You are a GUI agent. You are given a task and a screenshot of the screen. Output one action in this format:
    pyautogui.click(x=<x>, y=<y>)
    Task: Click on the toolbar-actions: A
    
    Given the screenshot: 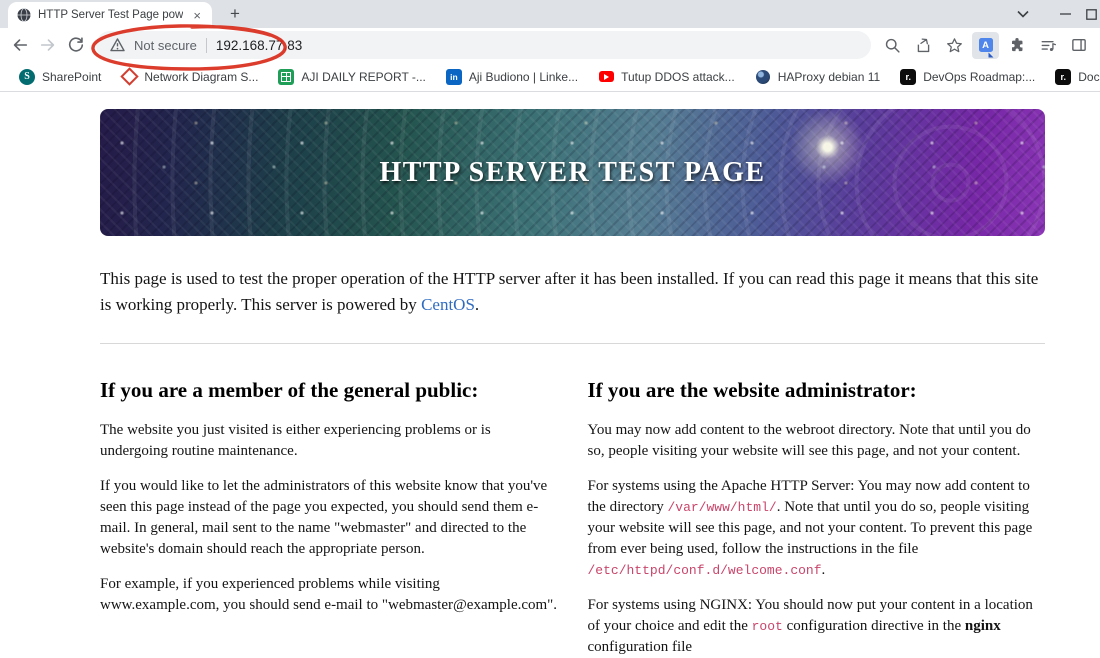 What is the action you would take?
    pyautogui.click(x=985, y=45)
    